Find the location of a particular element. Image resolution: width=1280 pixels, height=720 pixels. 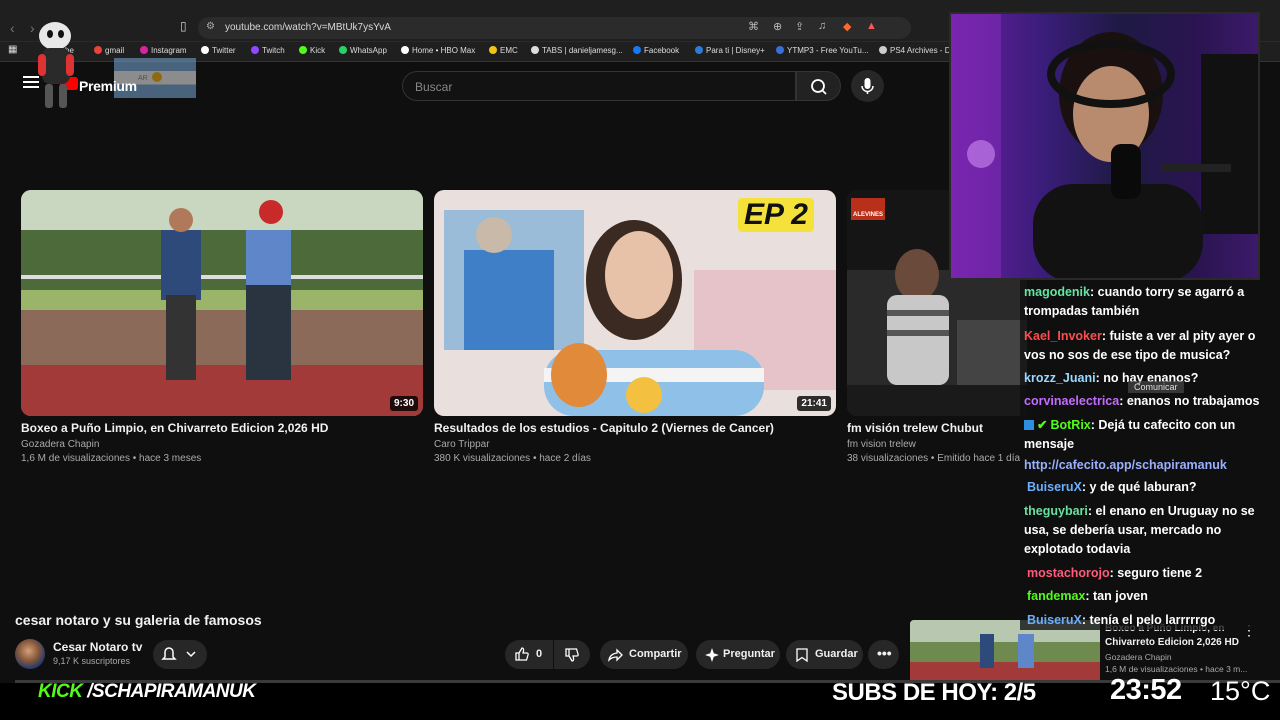

chat-text: : y de qué laburan? is located at coordinates (1139, 487).